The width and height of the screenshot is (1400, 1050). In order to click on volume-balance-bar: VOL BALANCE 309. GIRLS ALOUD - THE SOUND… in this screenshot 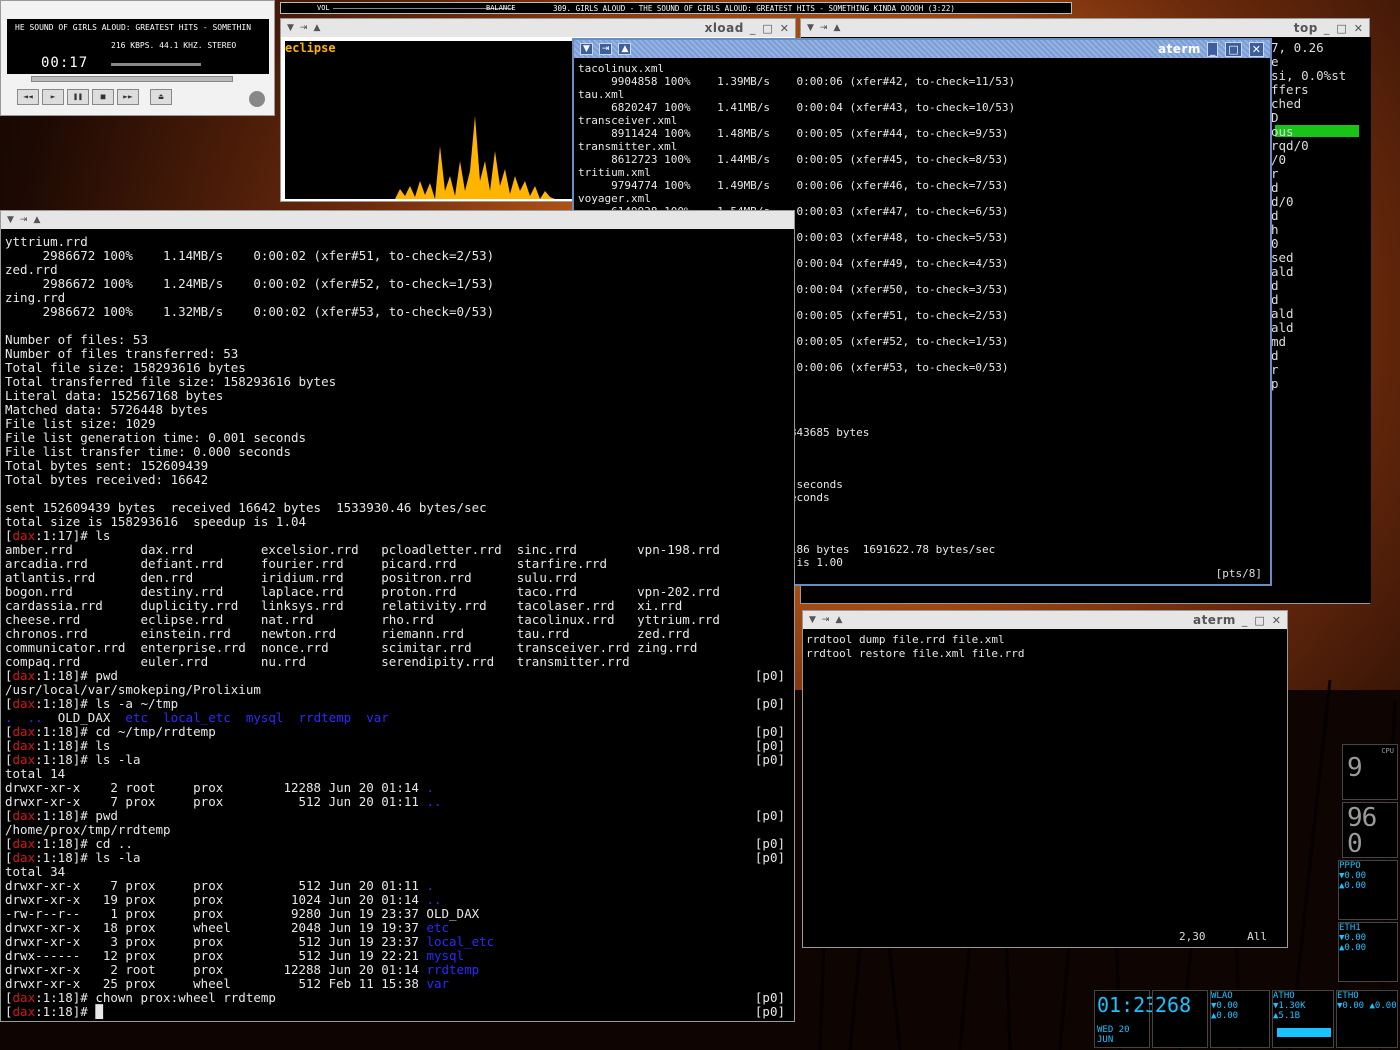, I will do `click(676, 8)`.